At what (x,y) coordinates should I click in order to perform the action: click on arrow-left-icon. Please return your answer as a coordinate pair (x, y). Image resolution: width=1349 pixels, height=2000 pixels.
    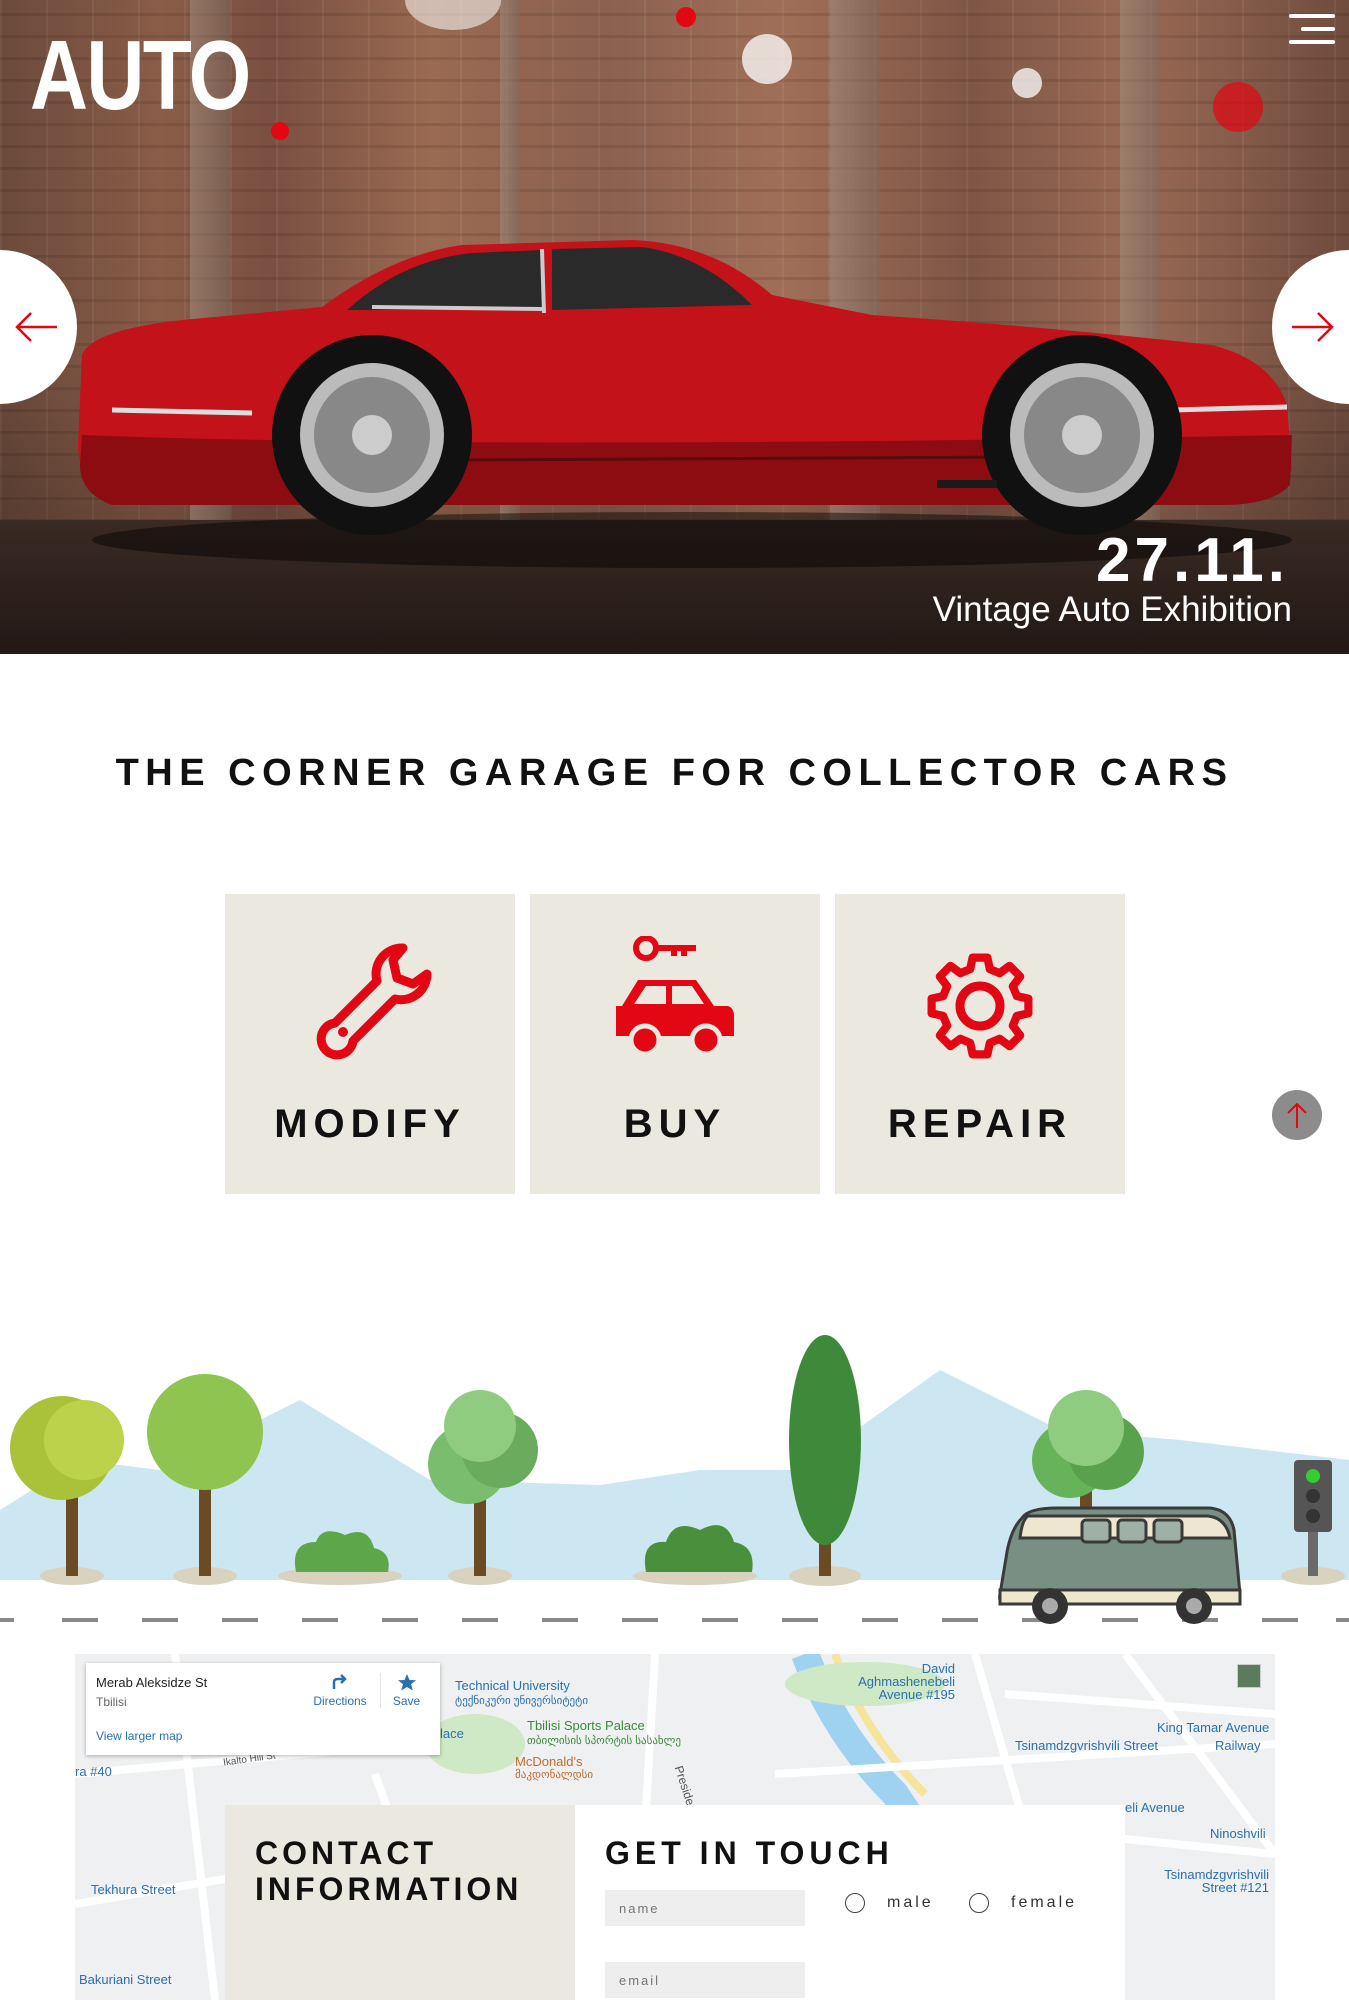
    Looking at the image, I should click on (36, 327).